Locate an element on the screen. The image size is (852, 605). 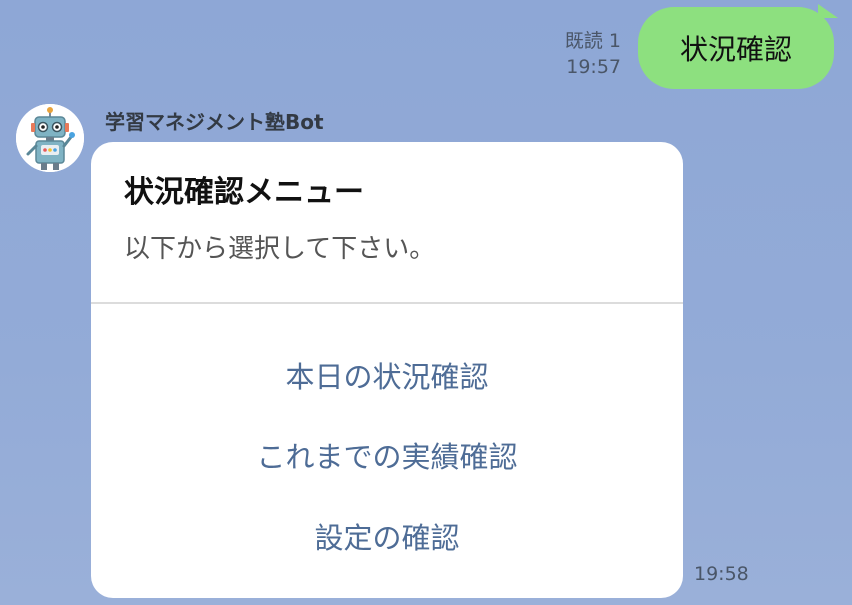
incoming-timestamp: 19:58 is located at coordinates (721, 574).